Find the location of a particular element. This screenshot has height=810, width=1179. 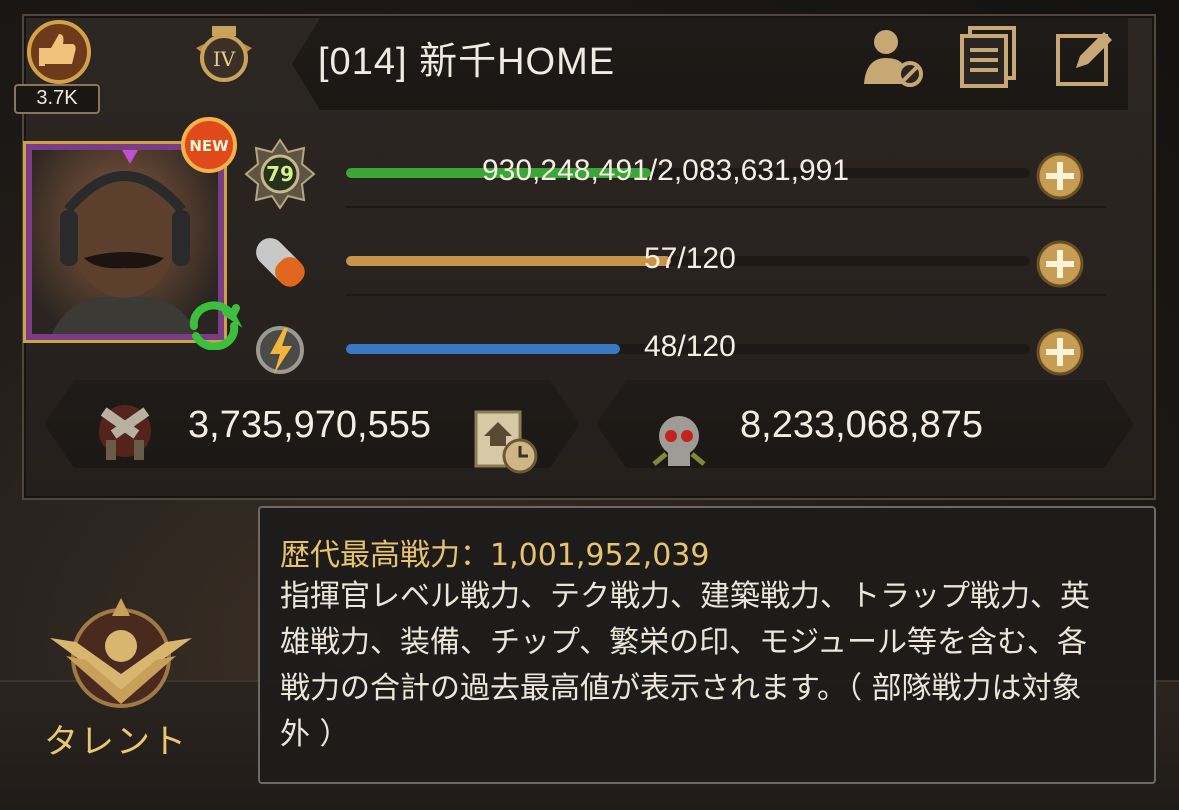

power-history-icon is located at coordinates (505, 441).